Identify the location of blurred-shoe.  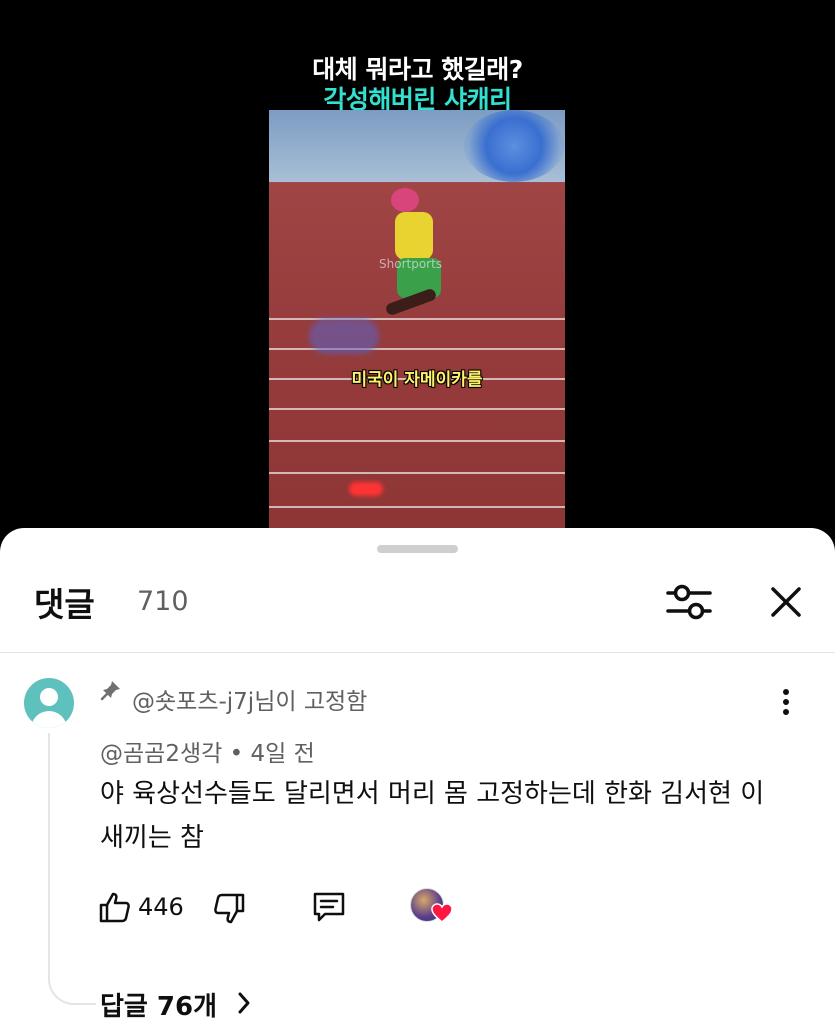
(366, 489).